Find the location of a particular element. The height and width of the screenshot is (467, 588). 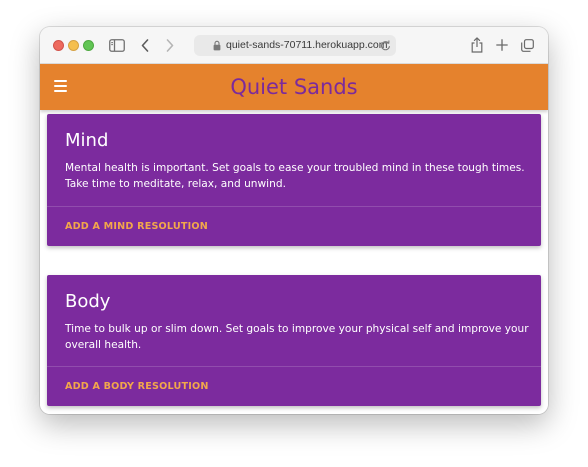

back-icon is located at coordinates (145, 45).